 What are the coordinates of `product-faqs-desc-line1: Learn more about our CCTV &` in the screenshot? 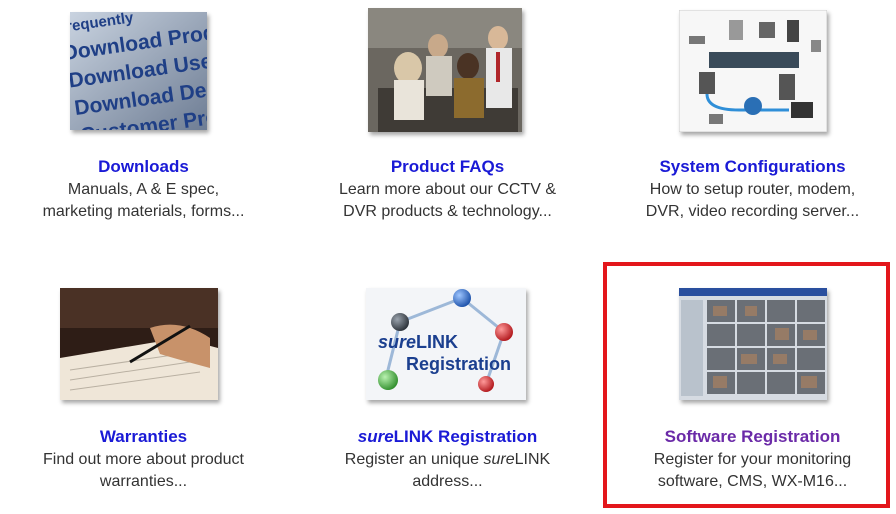 It's located at (447, 189).